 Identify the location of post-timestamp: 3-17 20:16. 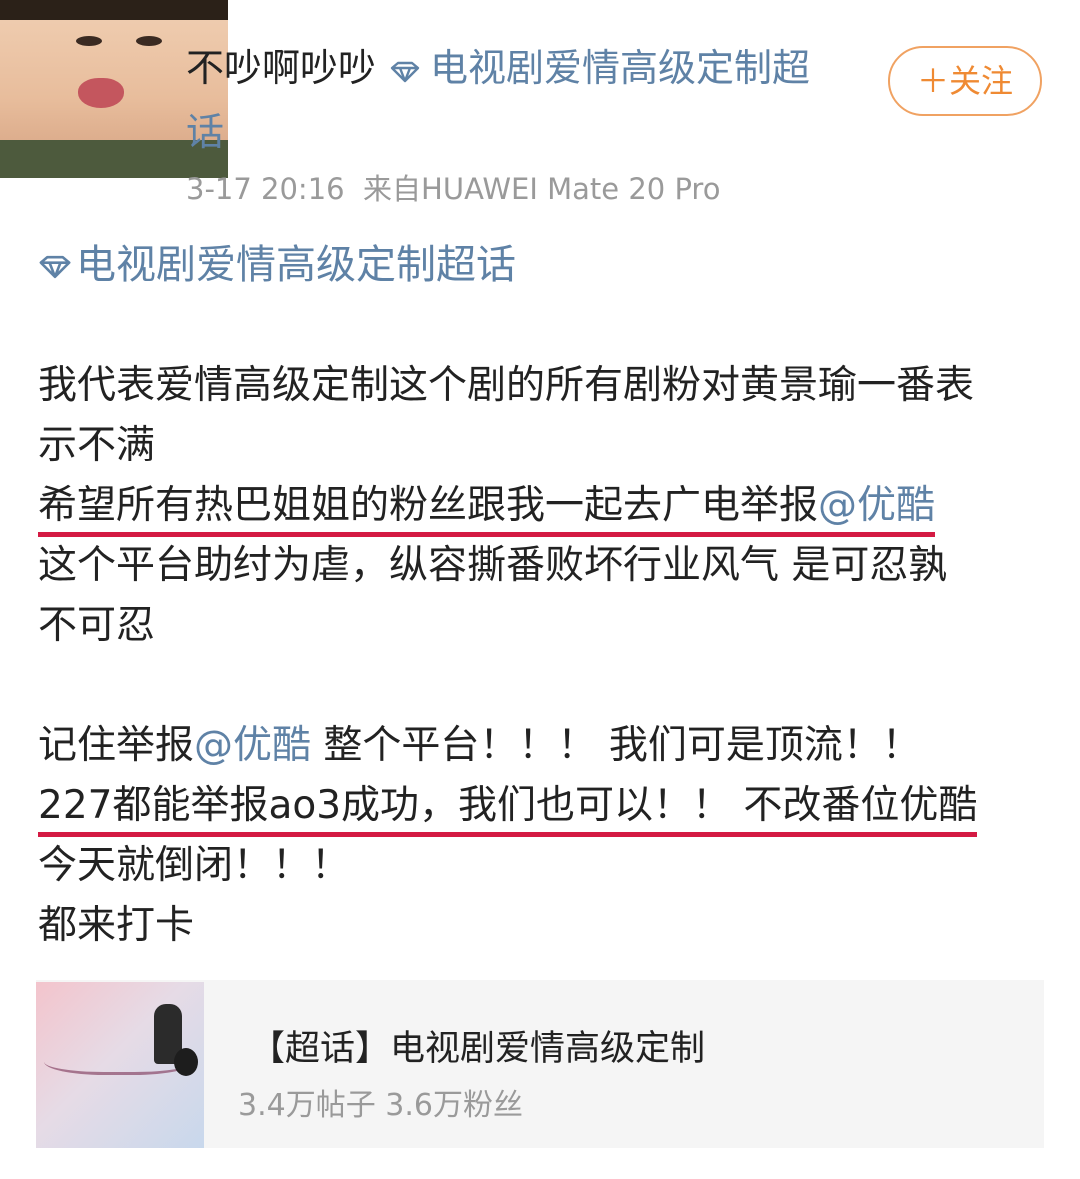
(265, 189).